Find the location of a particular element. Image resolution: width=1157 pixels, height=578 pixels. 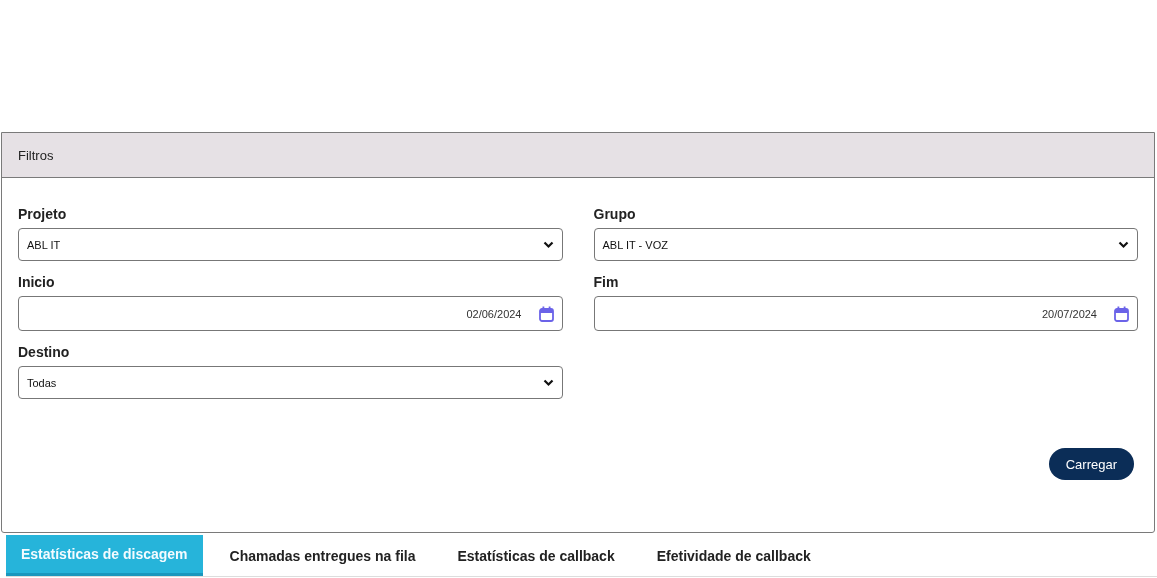

field-label: Fim is located at coordinates (606, 282).